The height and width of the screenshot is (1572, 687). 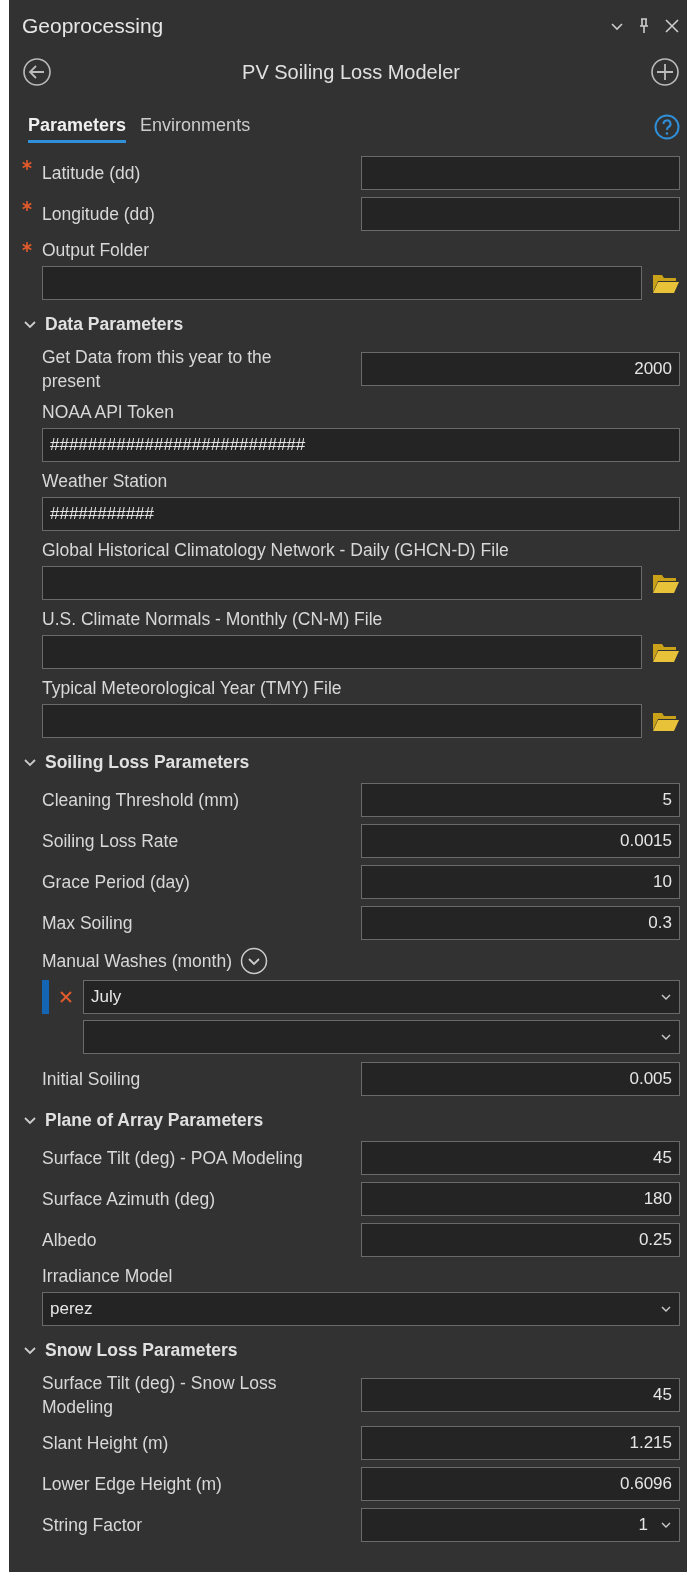 What do you see at coordinates (520, 1443) in the screenshot?
I see `input-field: 1.215` at bounding box center [520, 1443].